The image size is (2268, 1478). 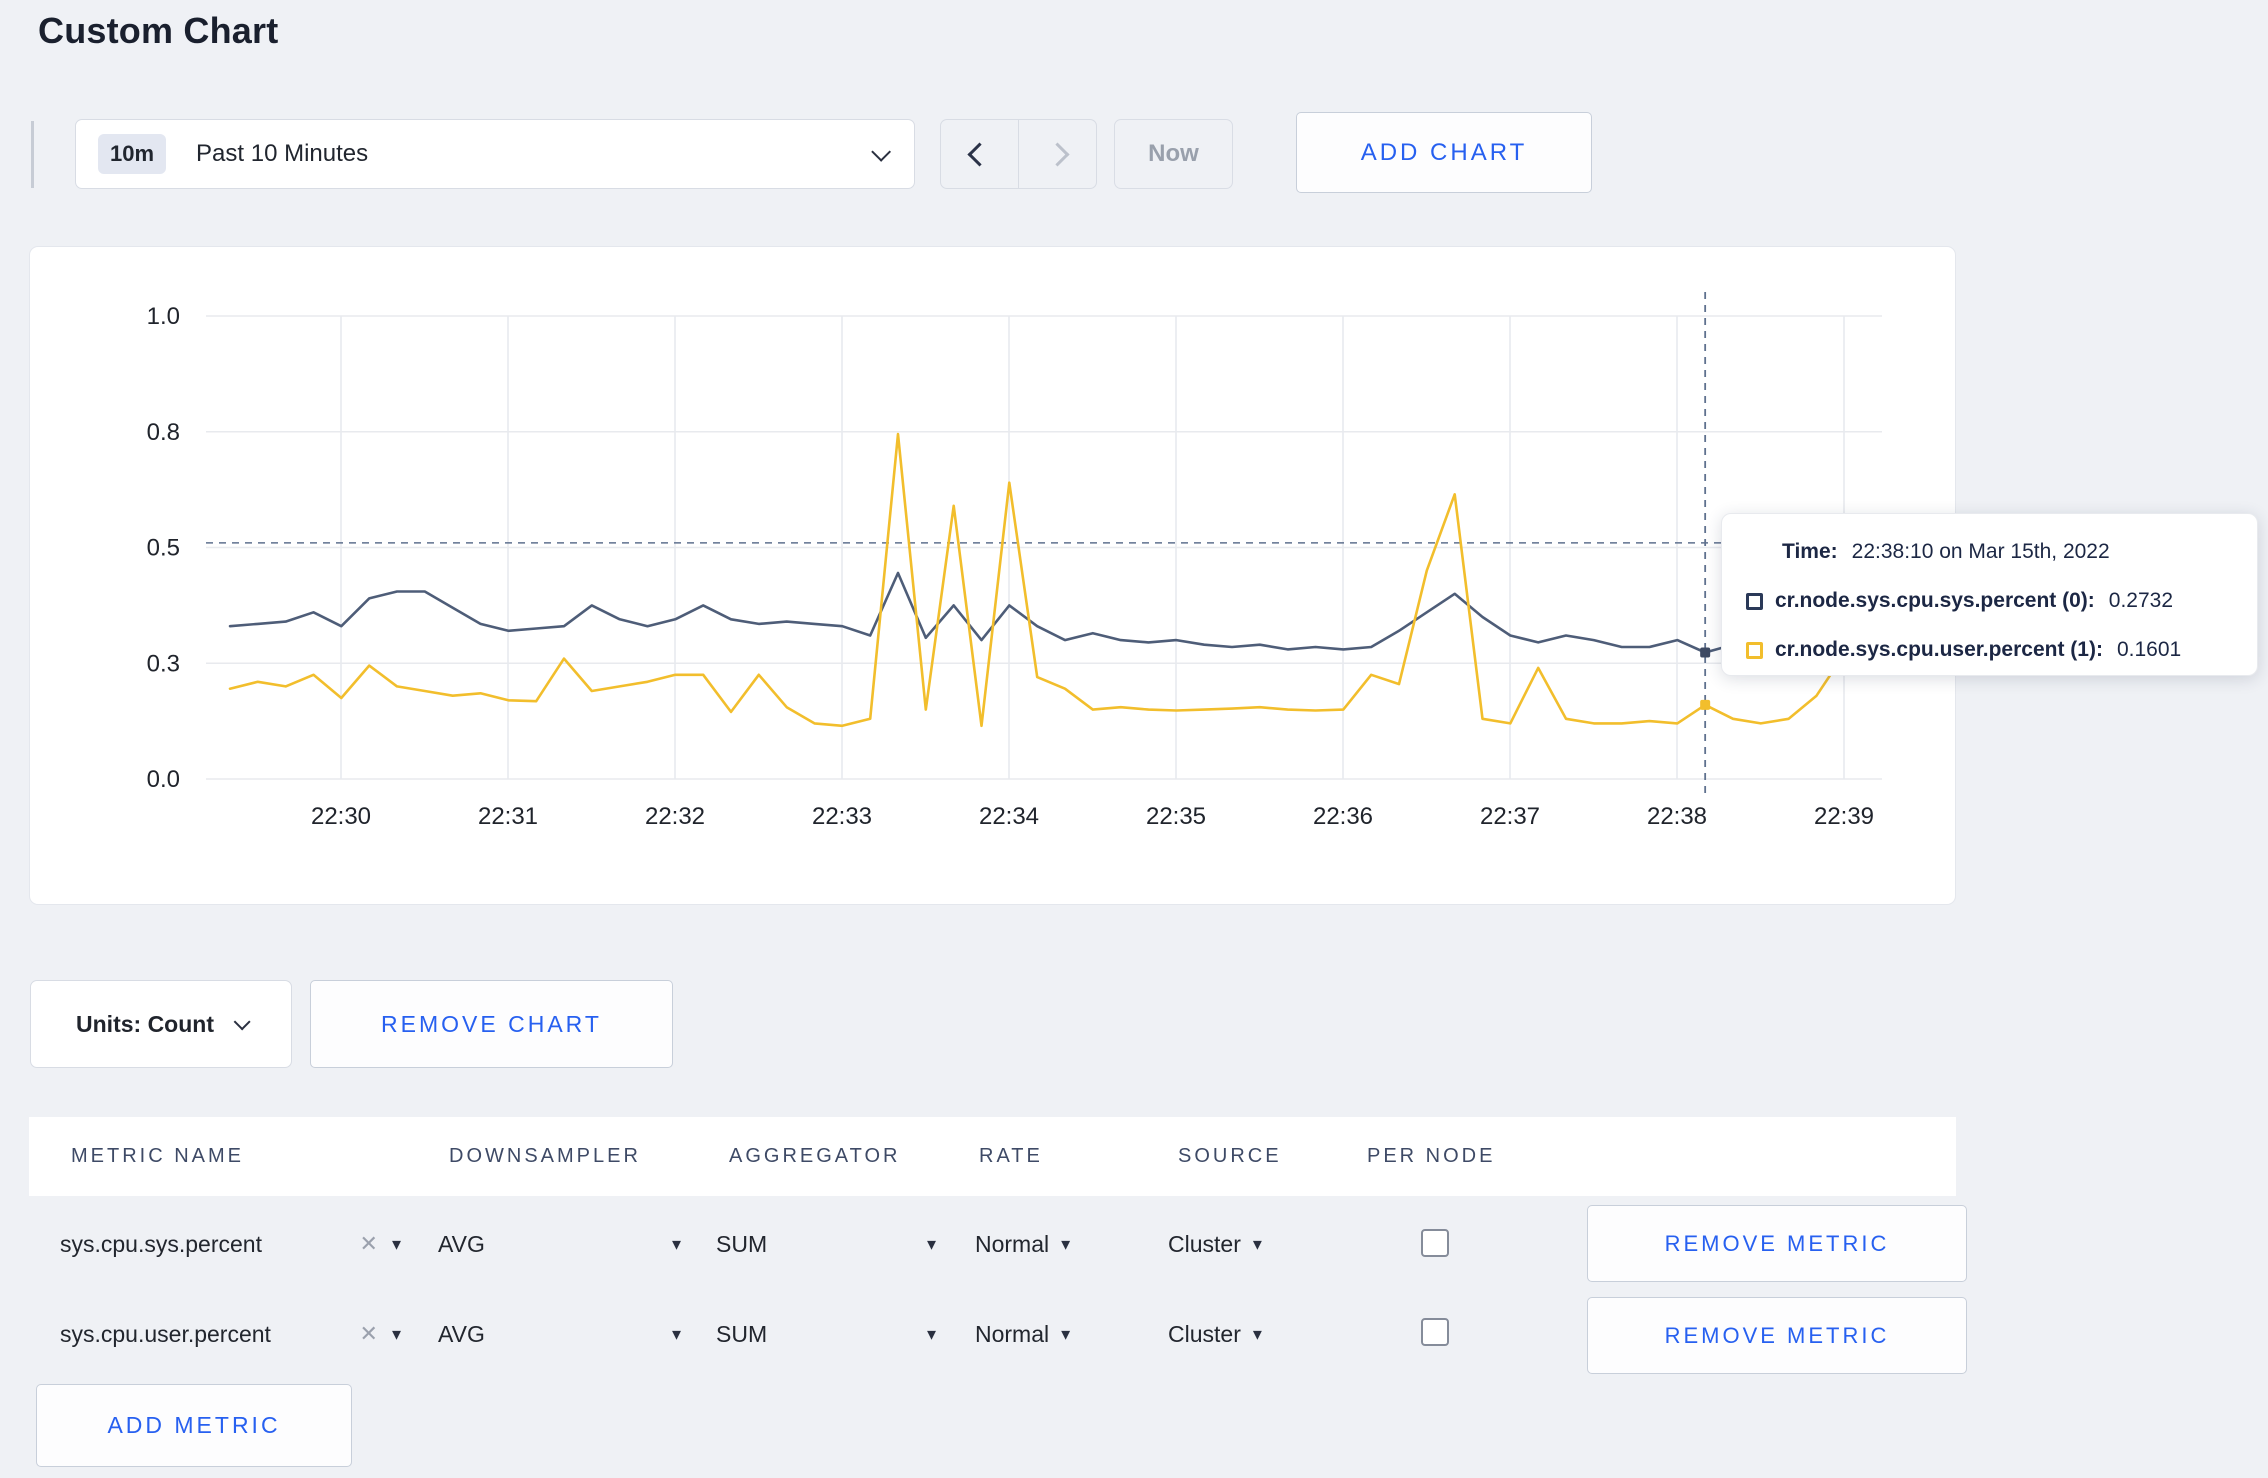 What do you see at coordinates (1935, 600) in the screenshot?
I see `tooltip-series-sys-label: cr.node.sys.cpu.sys.percent (0):` at bounding box center [1935, 600].